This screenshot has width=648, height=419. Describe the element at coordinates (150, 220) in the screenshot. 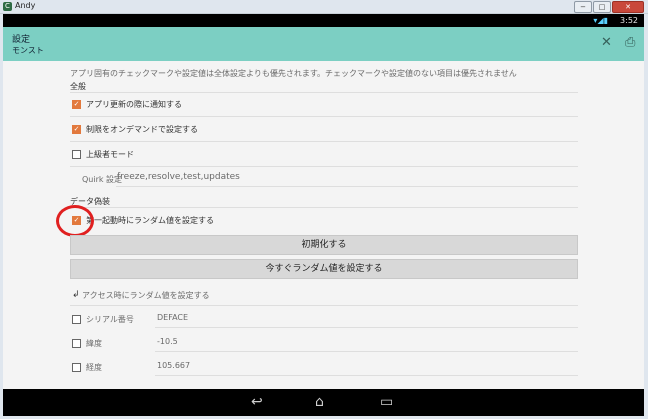

I see `random-first-launch-label: 第一起動時にランダム値を設定する` at that location.